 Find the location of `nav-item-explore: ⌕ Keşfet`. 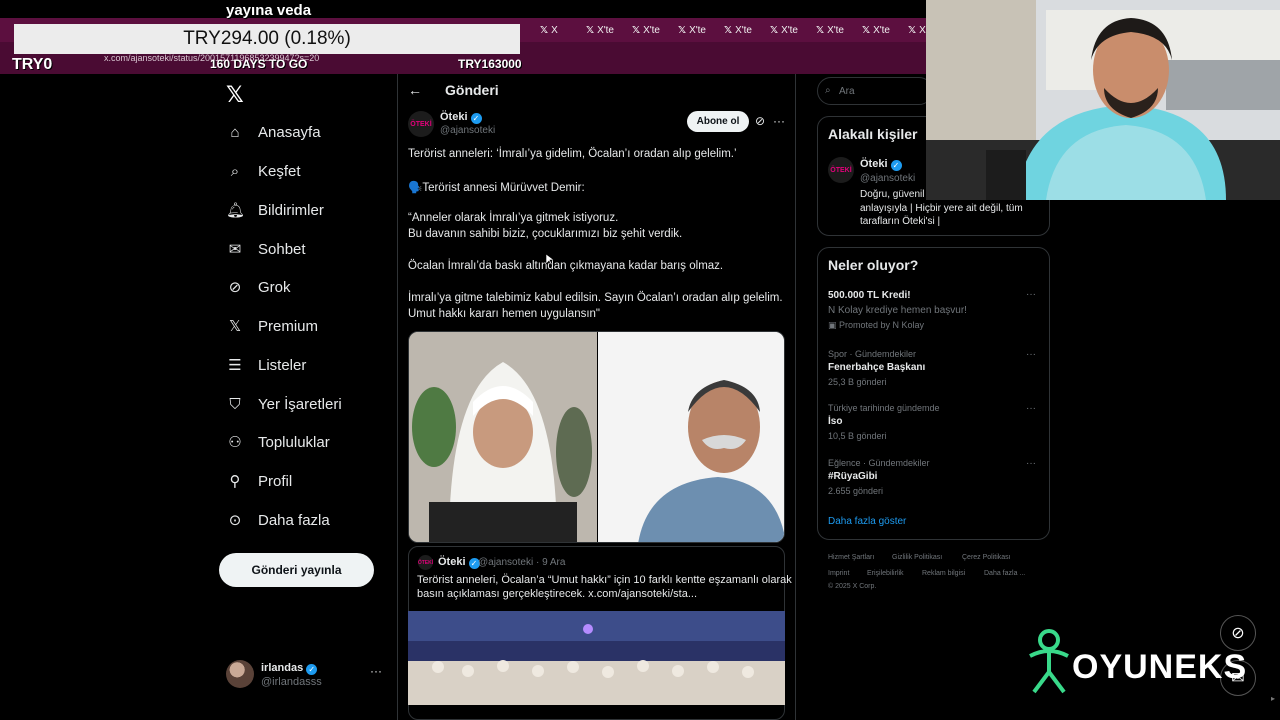

nav-item-explore: ⌕ Keşfet is located at coordinates (263, 171).